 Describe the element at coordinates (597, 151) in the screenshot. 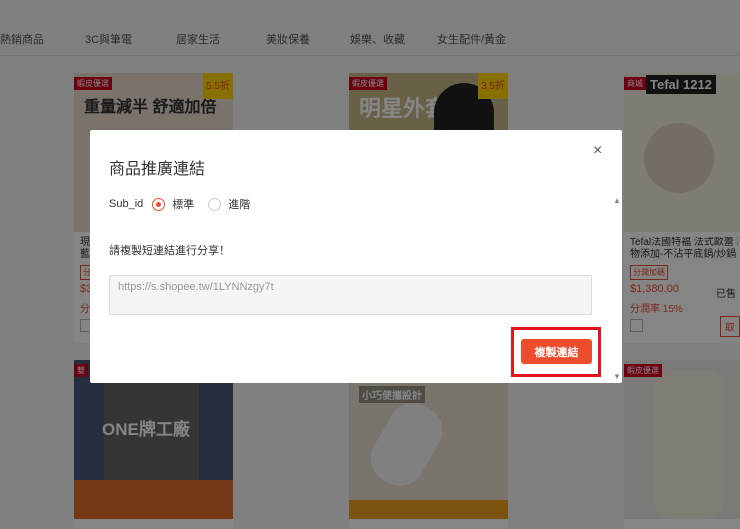

I see `close-icon: ×` at that location.